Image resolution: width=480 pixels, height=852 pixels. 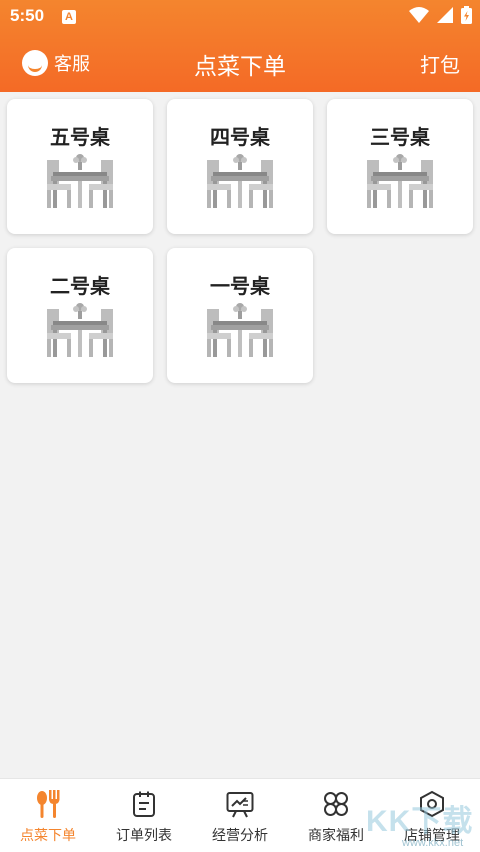 I want to click on page-title: 点菜下单, so click(x=240, y=66).